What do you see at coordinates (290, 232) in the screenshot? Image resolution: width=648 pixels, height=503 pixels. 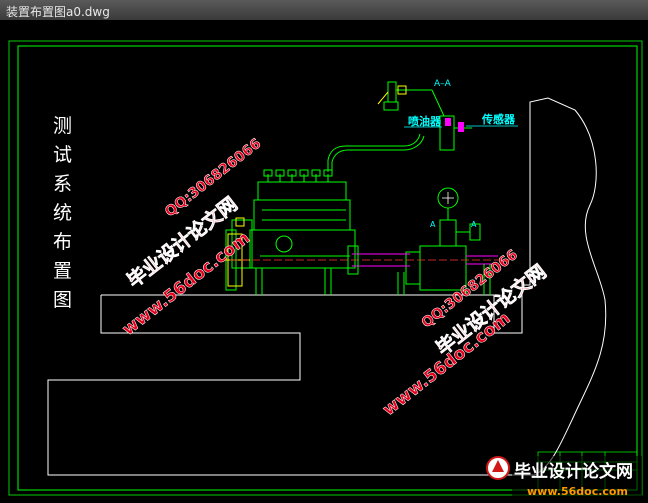 I see `injection-pump` at bounding box center [290, 232].